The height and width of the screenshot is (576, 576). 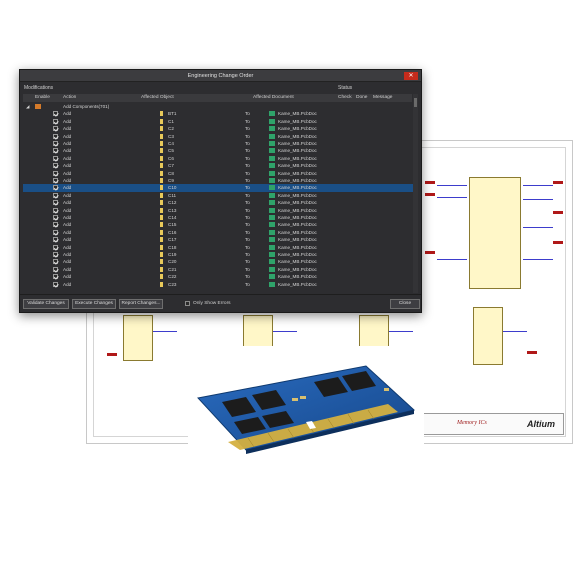 I want to click on table-row: Add C3 To Kame_MB.PcbDoc, so click(x=218, y=136).